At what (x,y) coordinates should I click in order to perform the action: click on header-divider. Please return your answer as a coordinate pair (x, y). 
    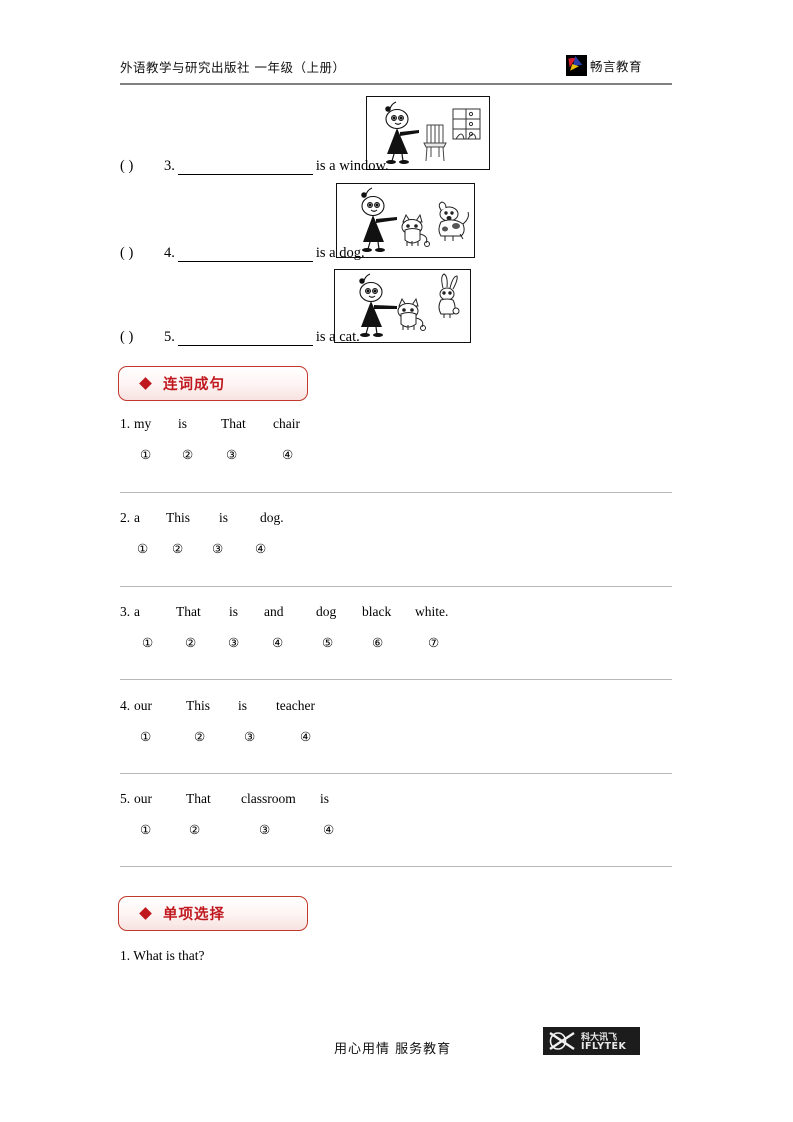
    Looking at the image, I should click on (396, 84).